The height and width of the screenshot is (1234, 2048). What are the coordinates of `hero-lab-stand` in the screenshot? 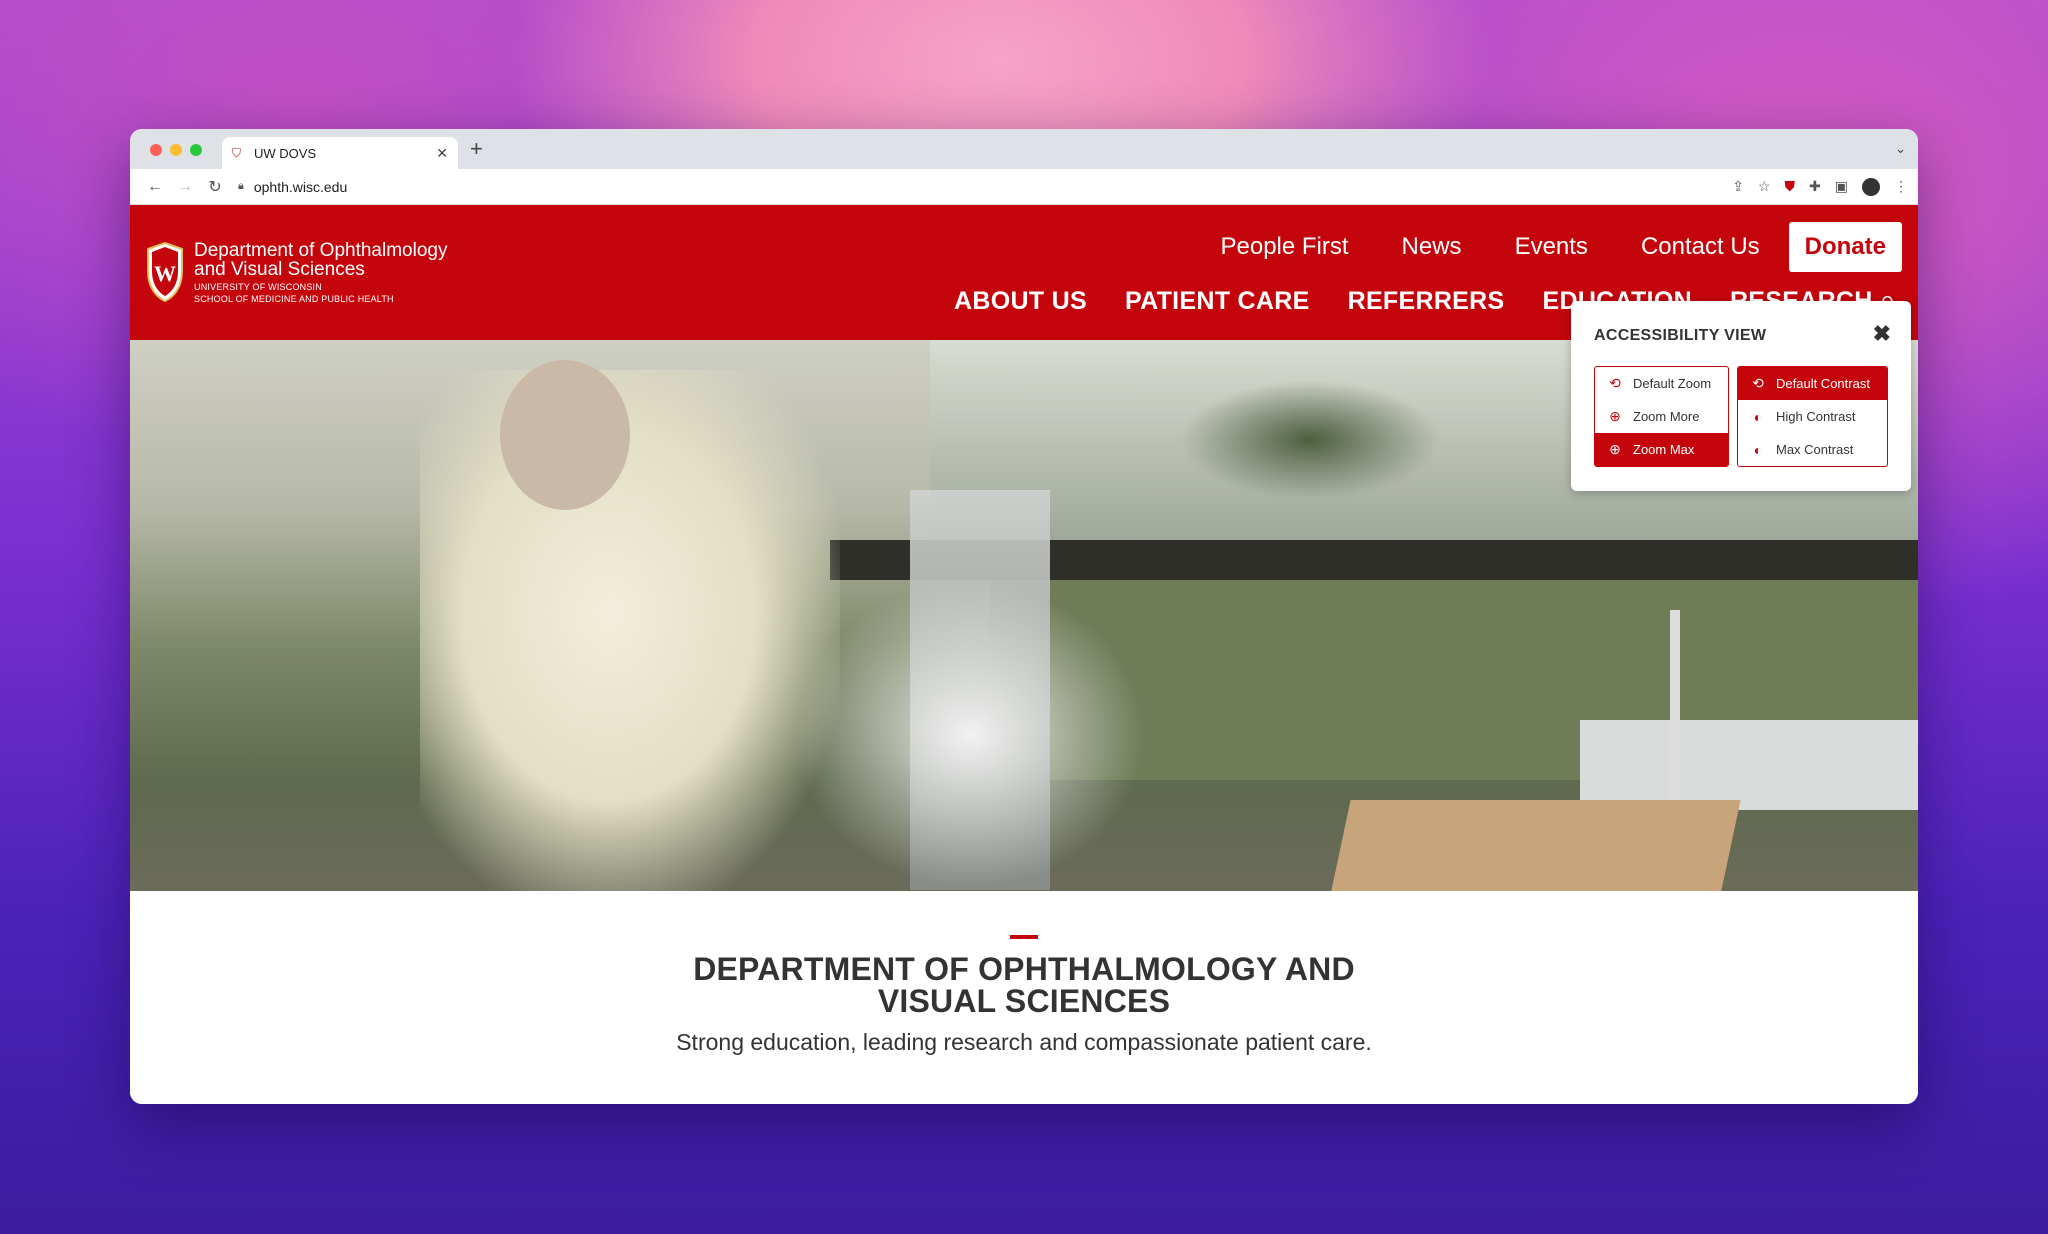 It's located at (1675, 715).